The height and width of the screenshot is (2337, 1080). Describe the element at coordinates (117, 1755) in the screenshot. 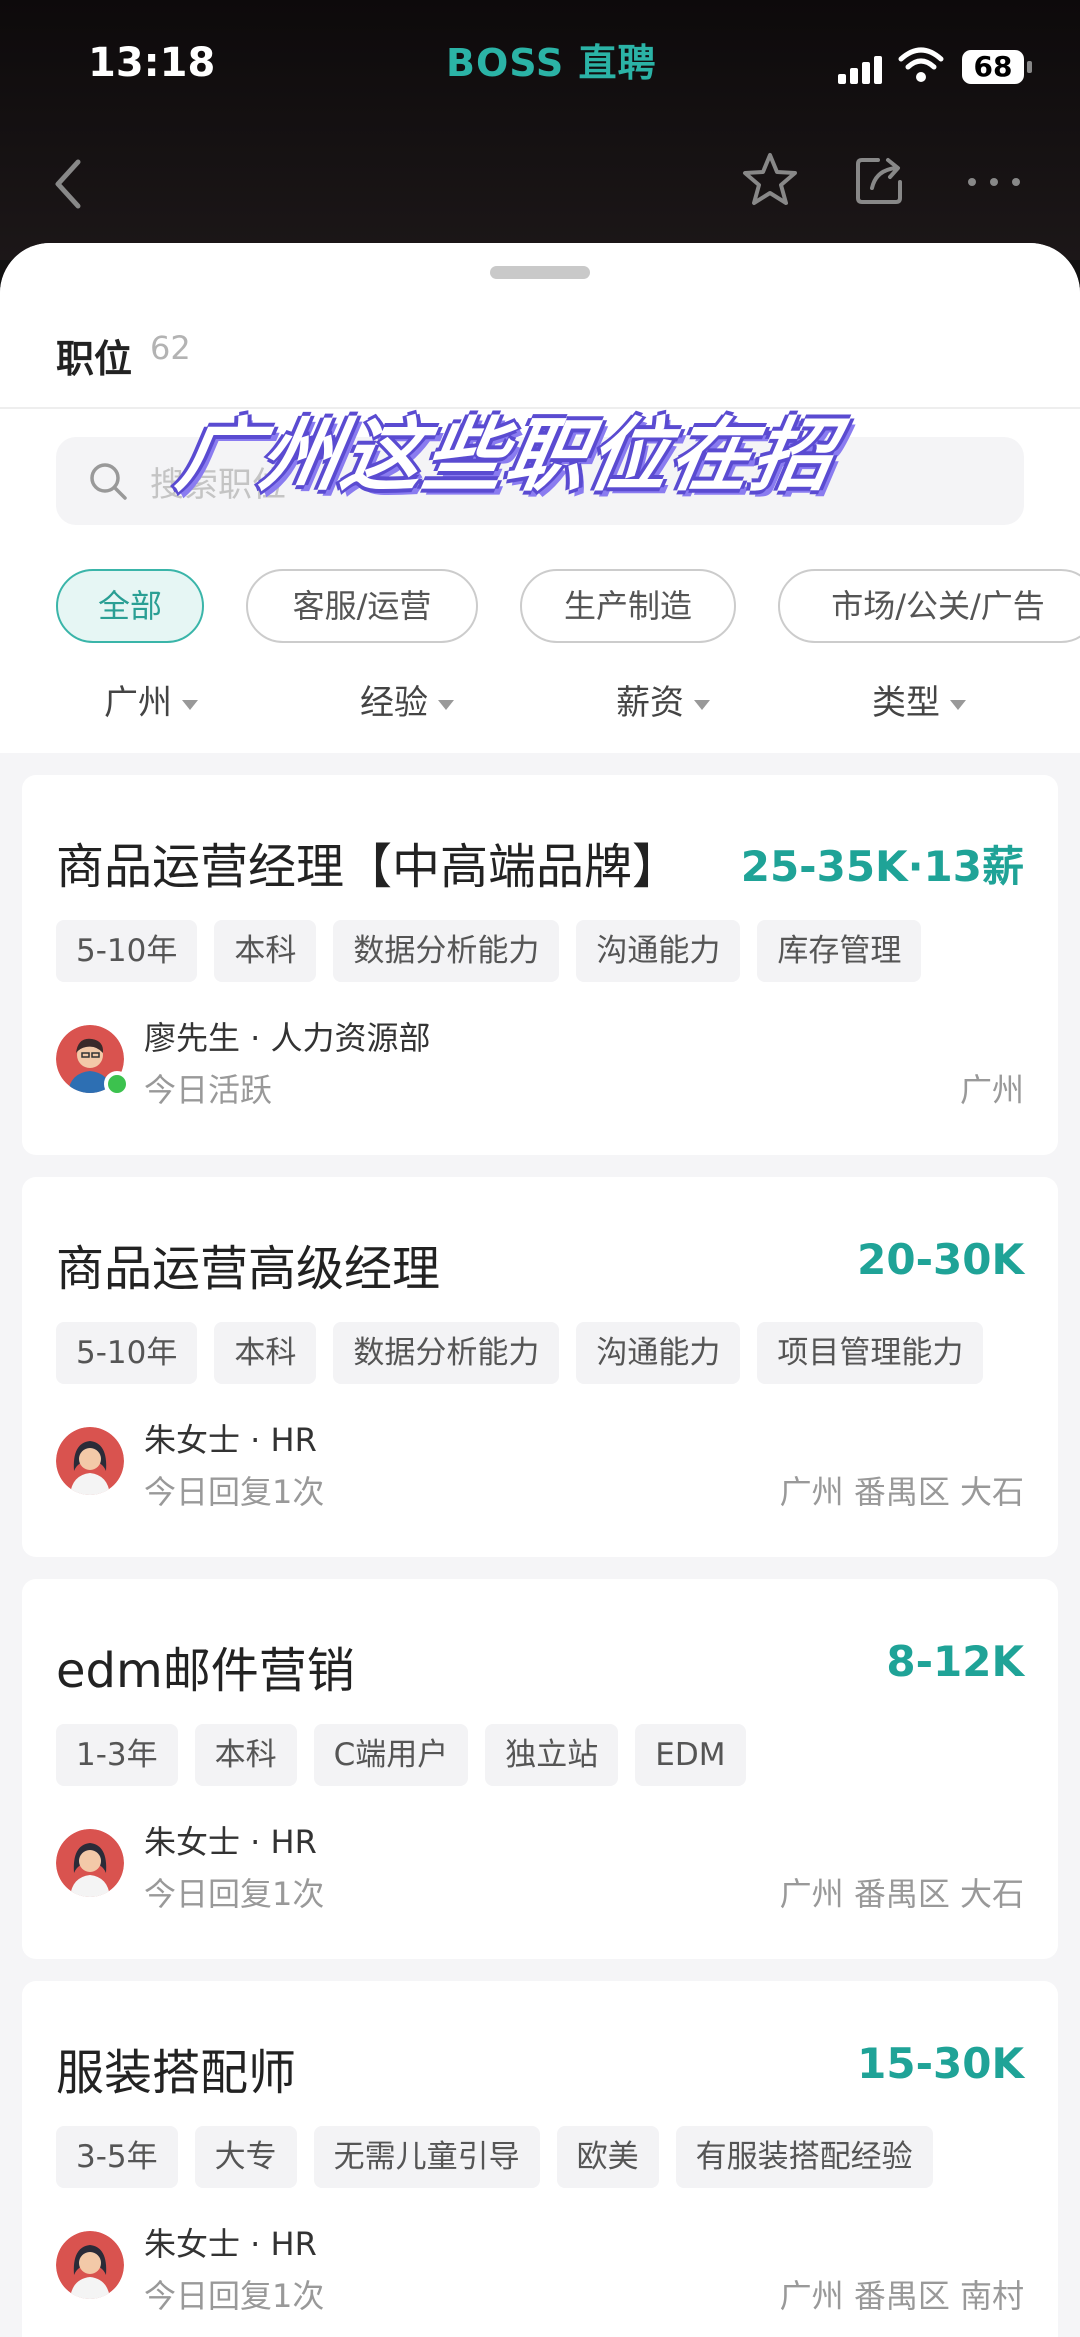

I see `job-tag: 1-3年` at that location.